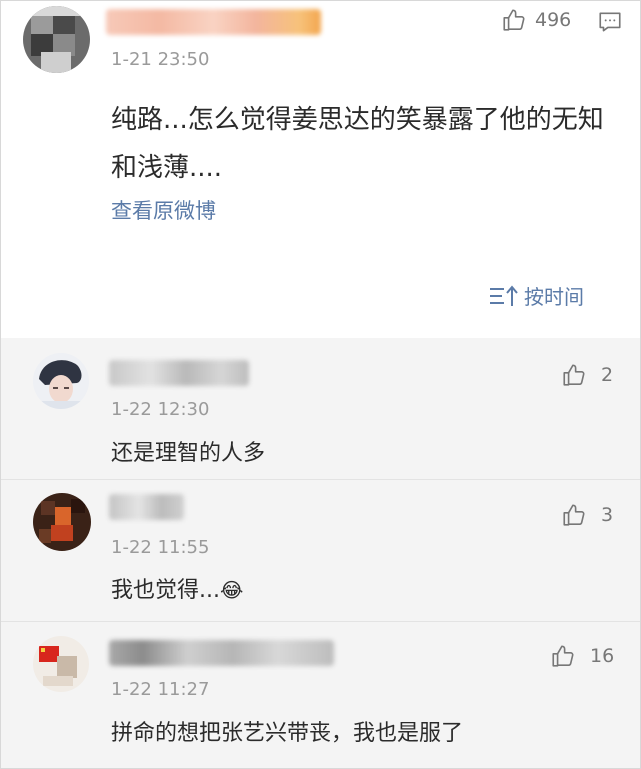 The width and height of the screenshot is (641, 769). What do you see at coordinates (607, 375) in the screenshot?
I see `like-count: 2` at bounding box center [607, 375].